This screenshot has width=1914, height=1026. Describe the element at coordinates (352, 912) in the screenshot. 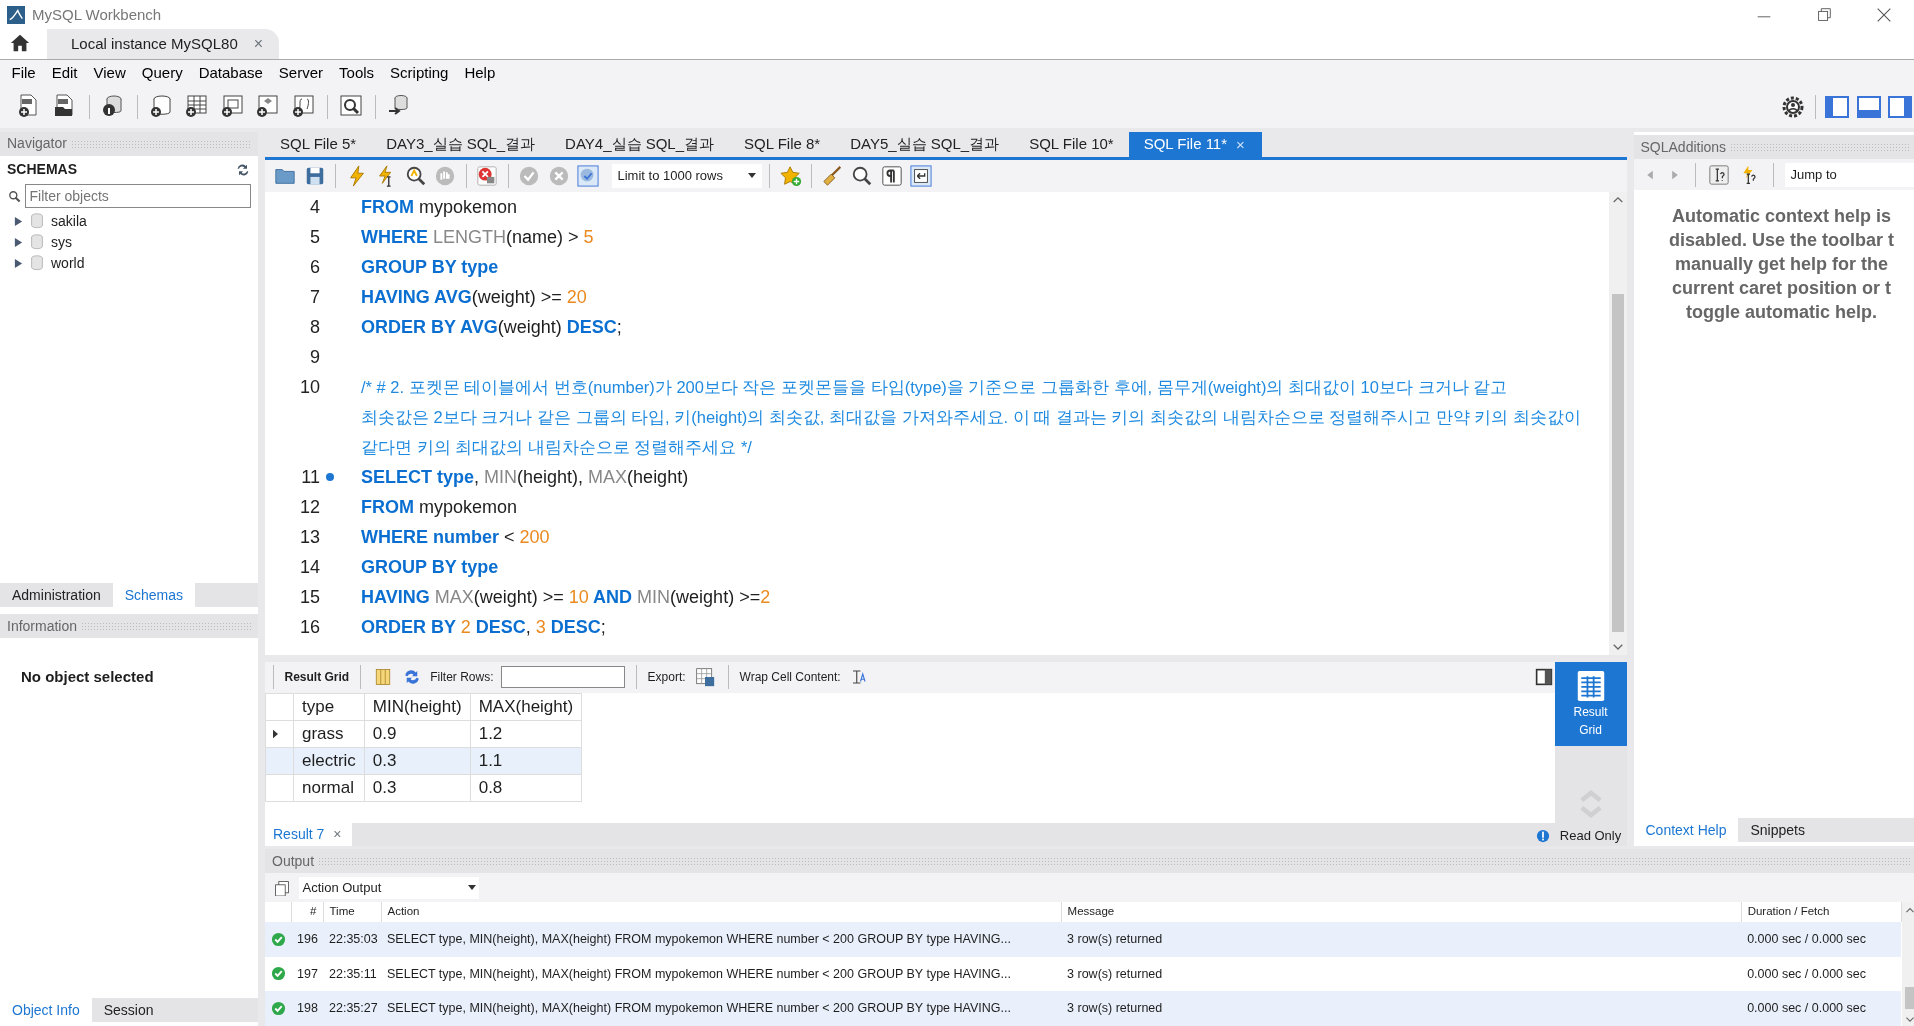

I see `column-header: Time` at that location.